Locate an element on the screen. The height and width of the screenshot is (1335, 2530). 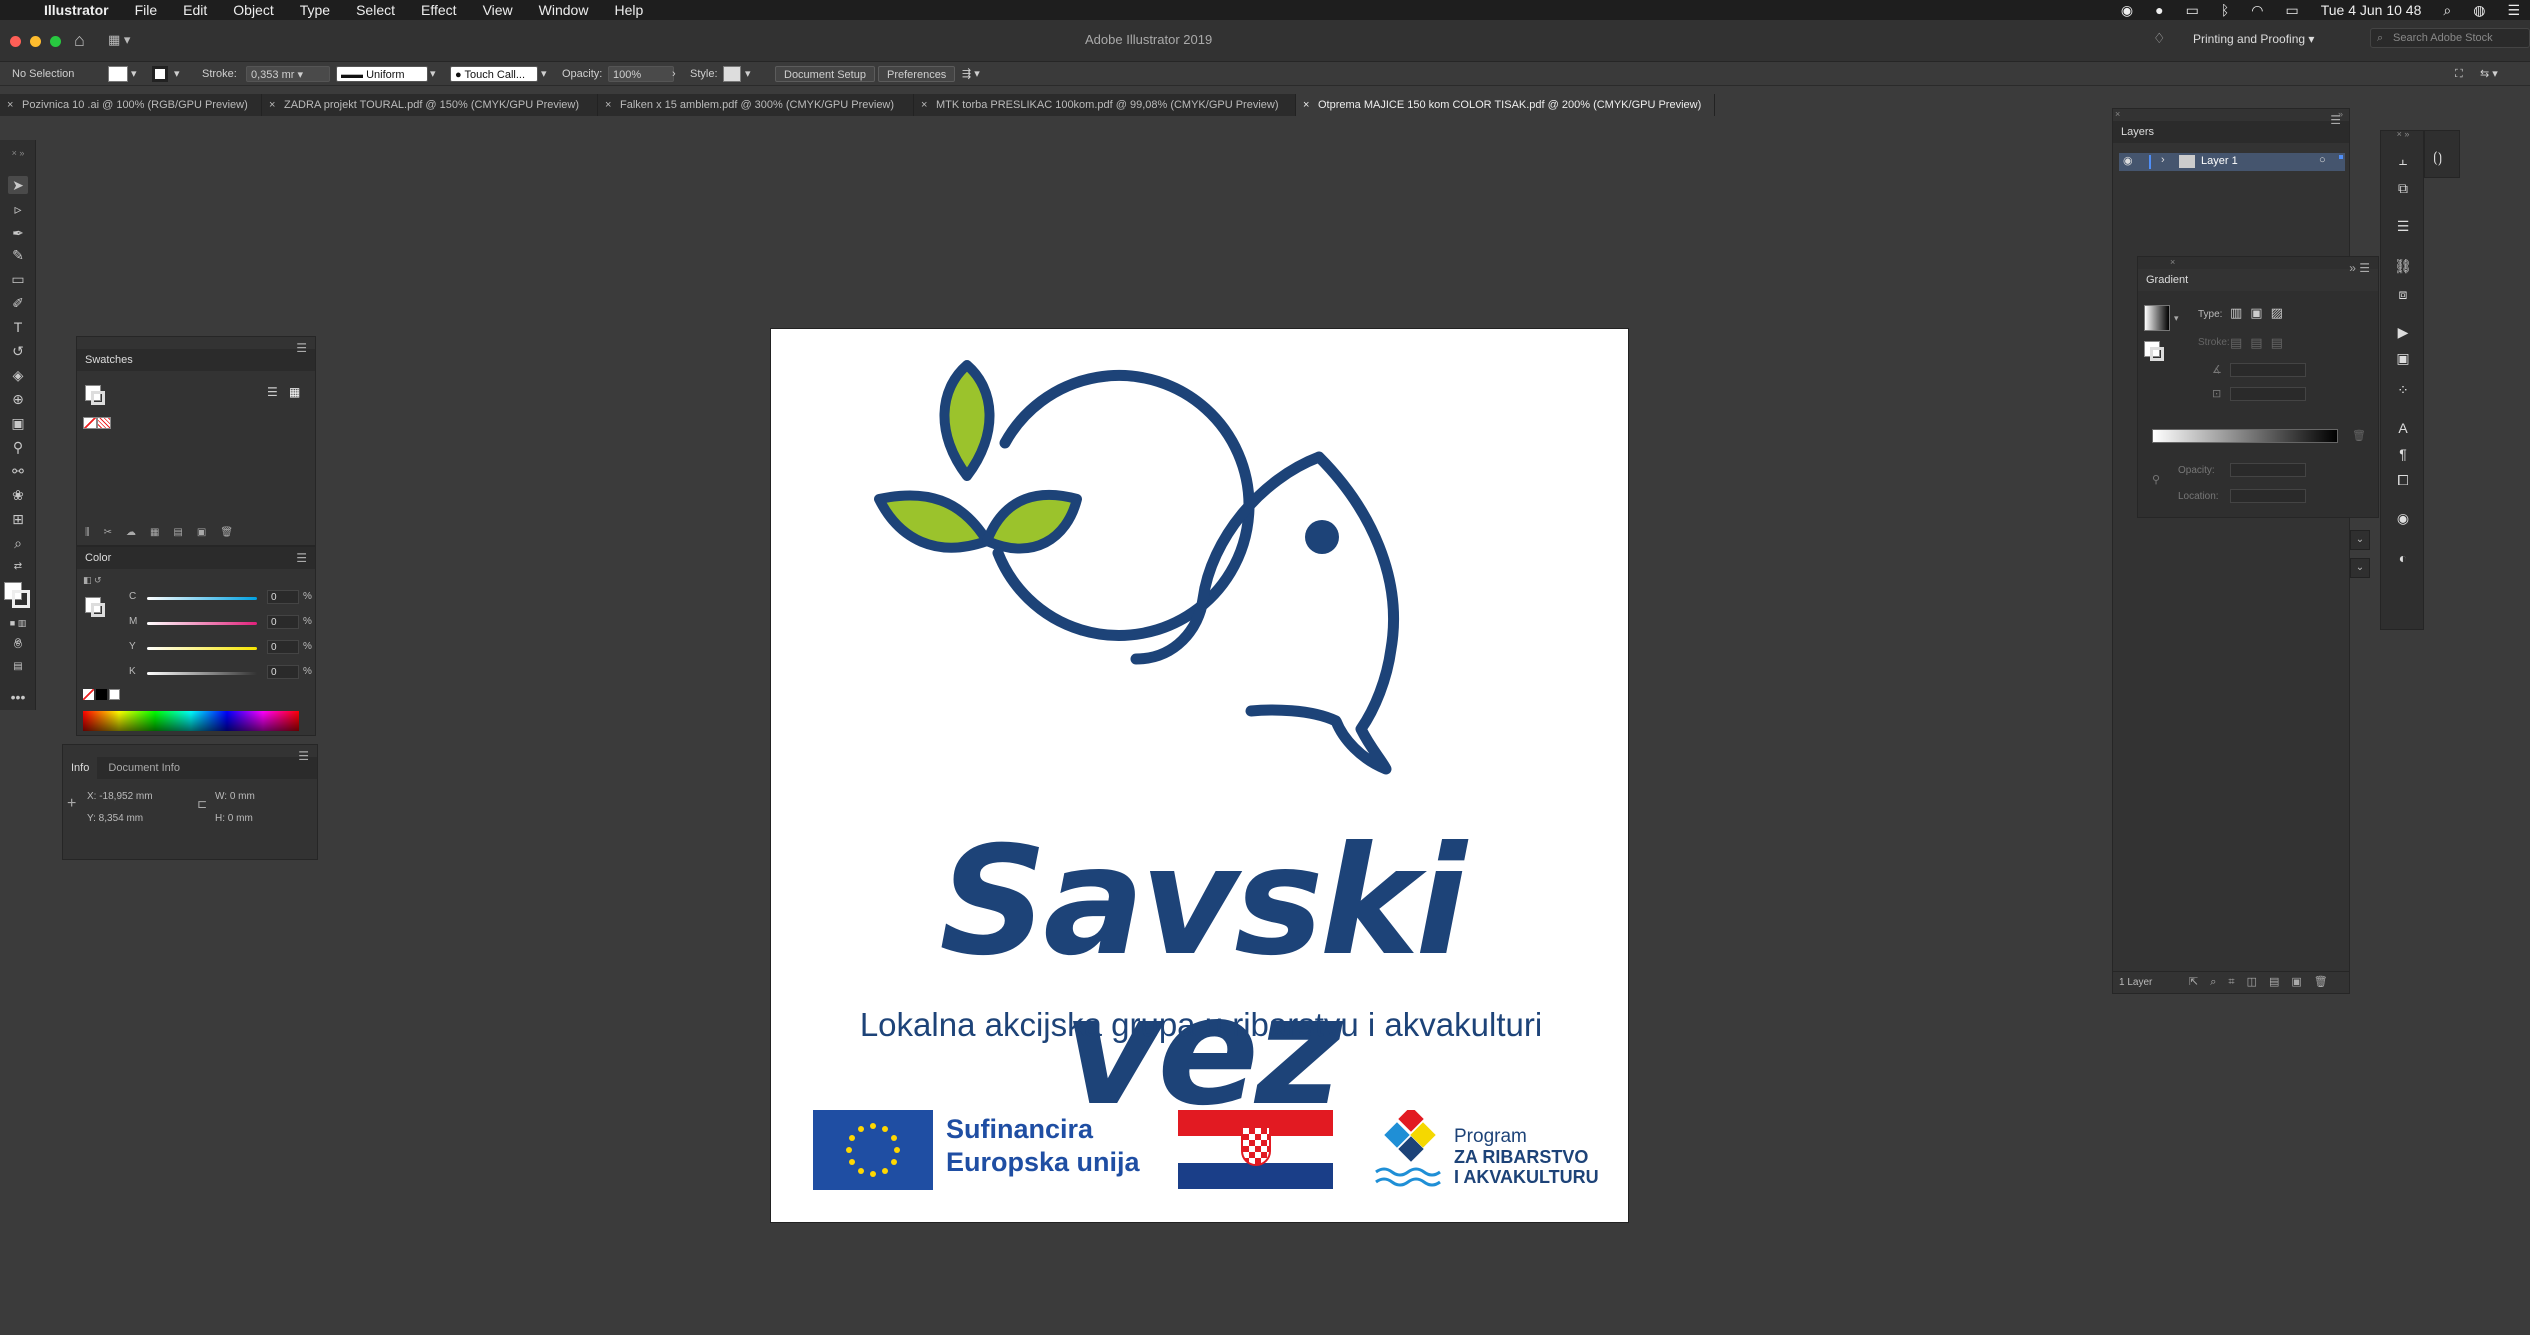
layers-title: Layers is located at coordinates (2137, 132).